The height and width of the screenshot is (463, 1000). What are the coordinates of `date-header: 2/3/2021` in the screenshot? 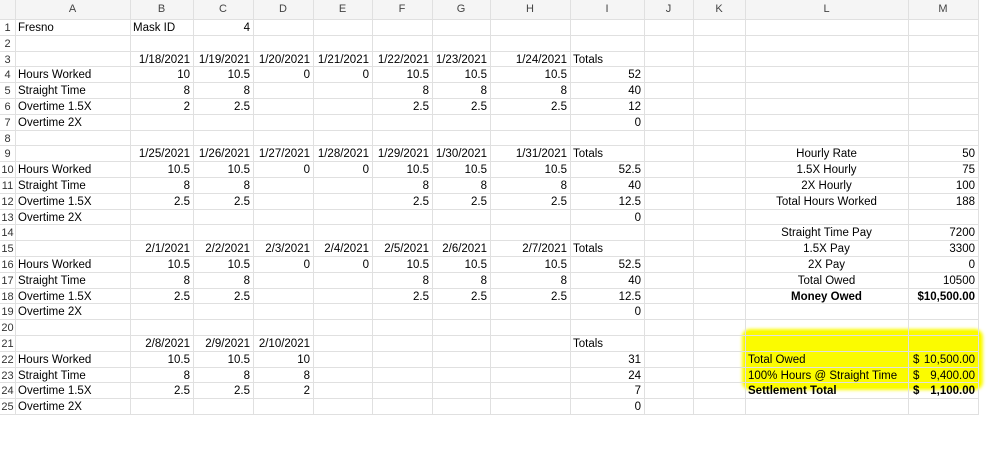 It's located at (283, 249).